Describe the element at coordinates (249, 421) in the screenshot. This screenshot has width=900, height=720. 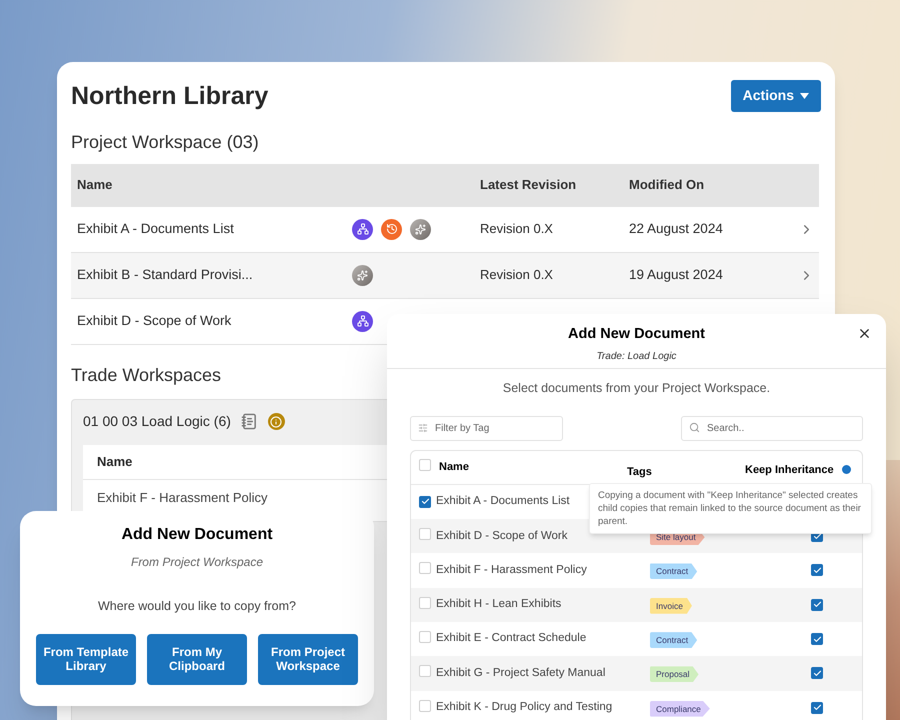
I see `notepad-icon` at that location.